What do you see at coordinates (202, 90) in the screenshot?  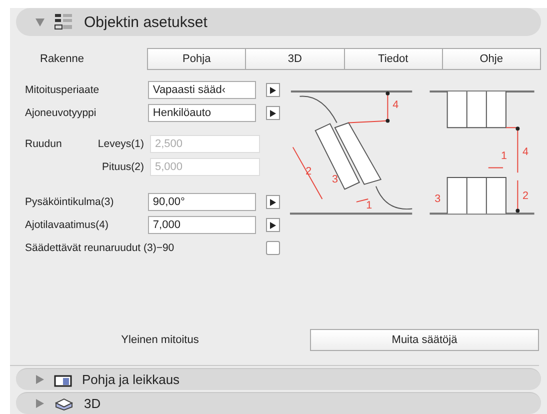 I see `input-field: Vapaasti sääd‹` at bounding box center [202, 90].